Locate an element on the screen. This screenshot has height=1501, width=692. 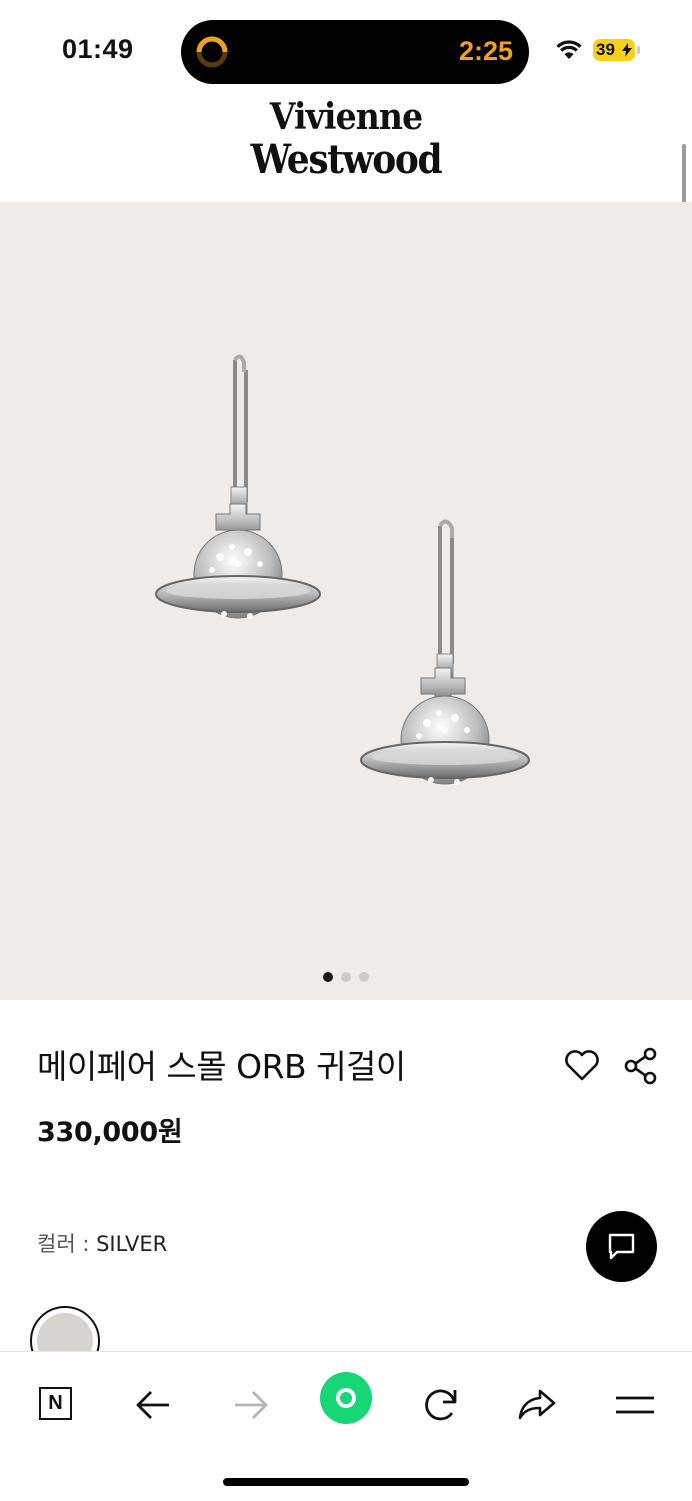
battery-icon: 39 is located at coordinates (614, 50).